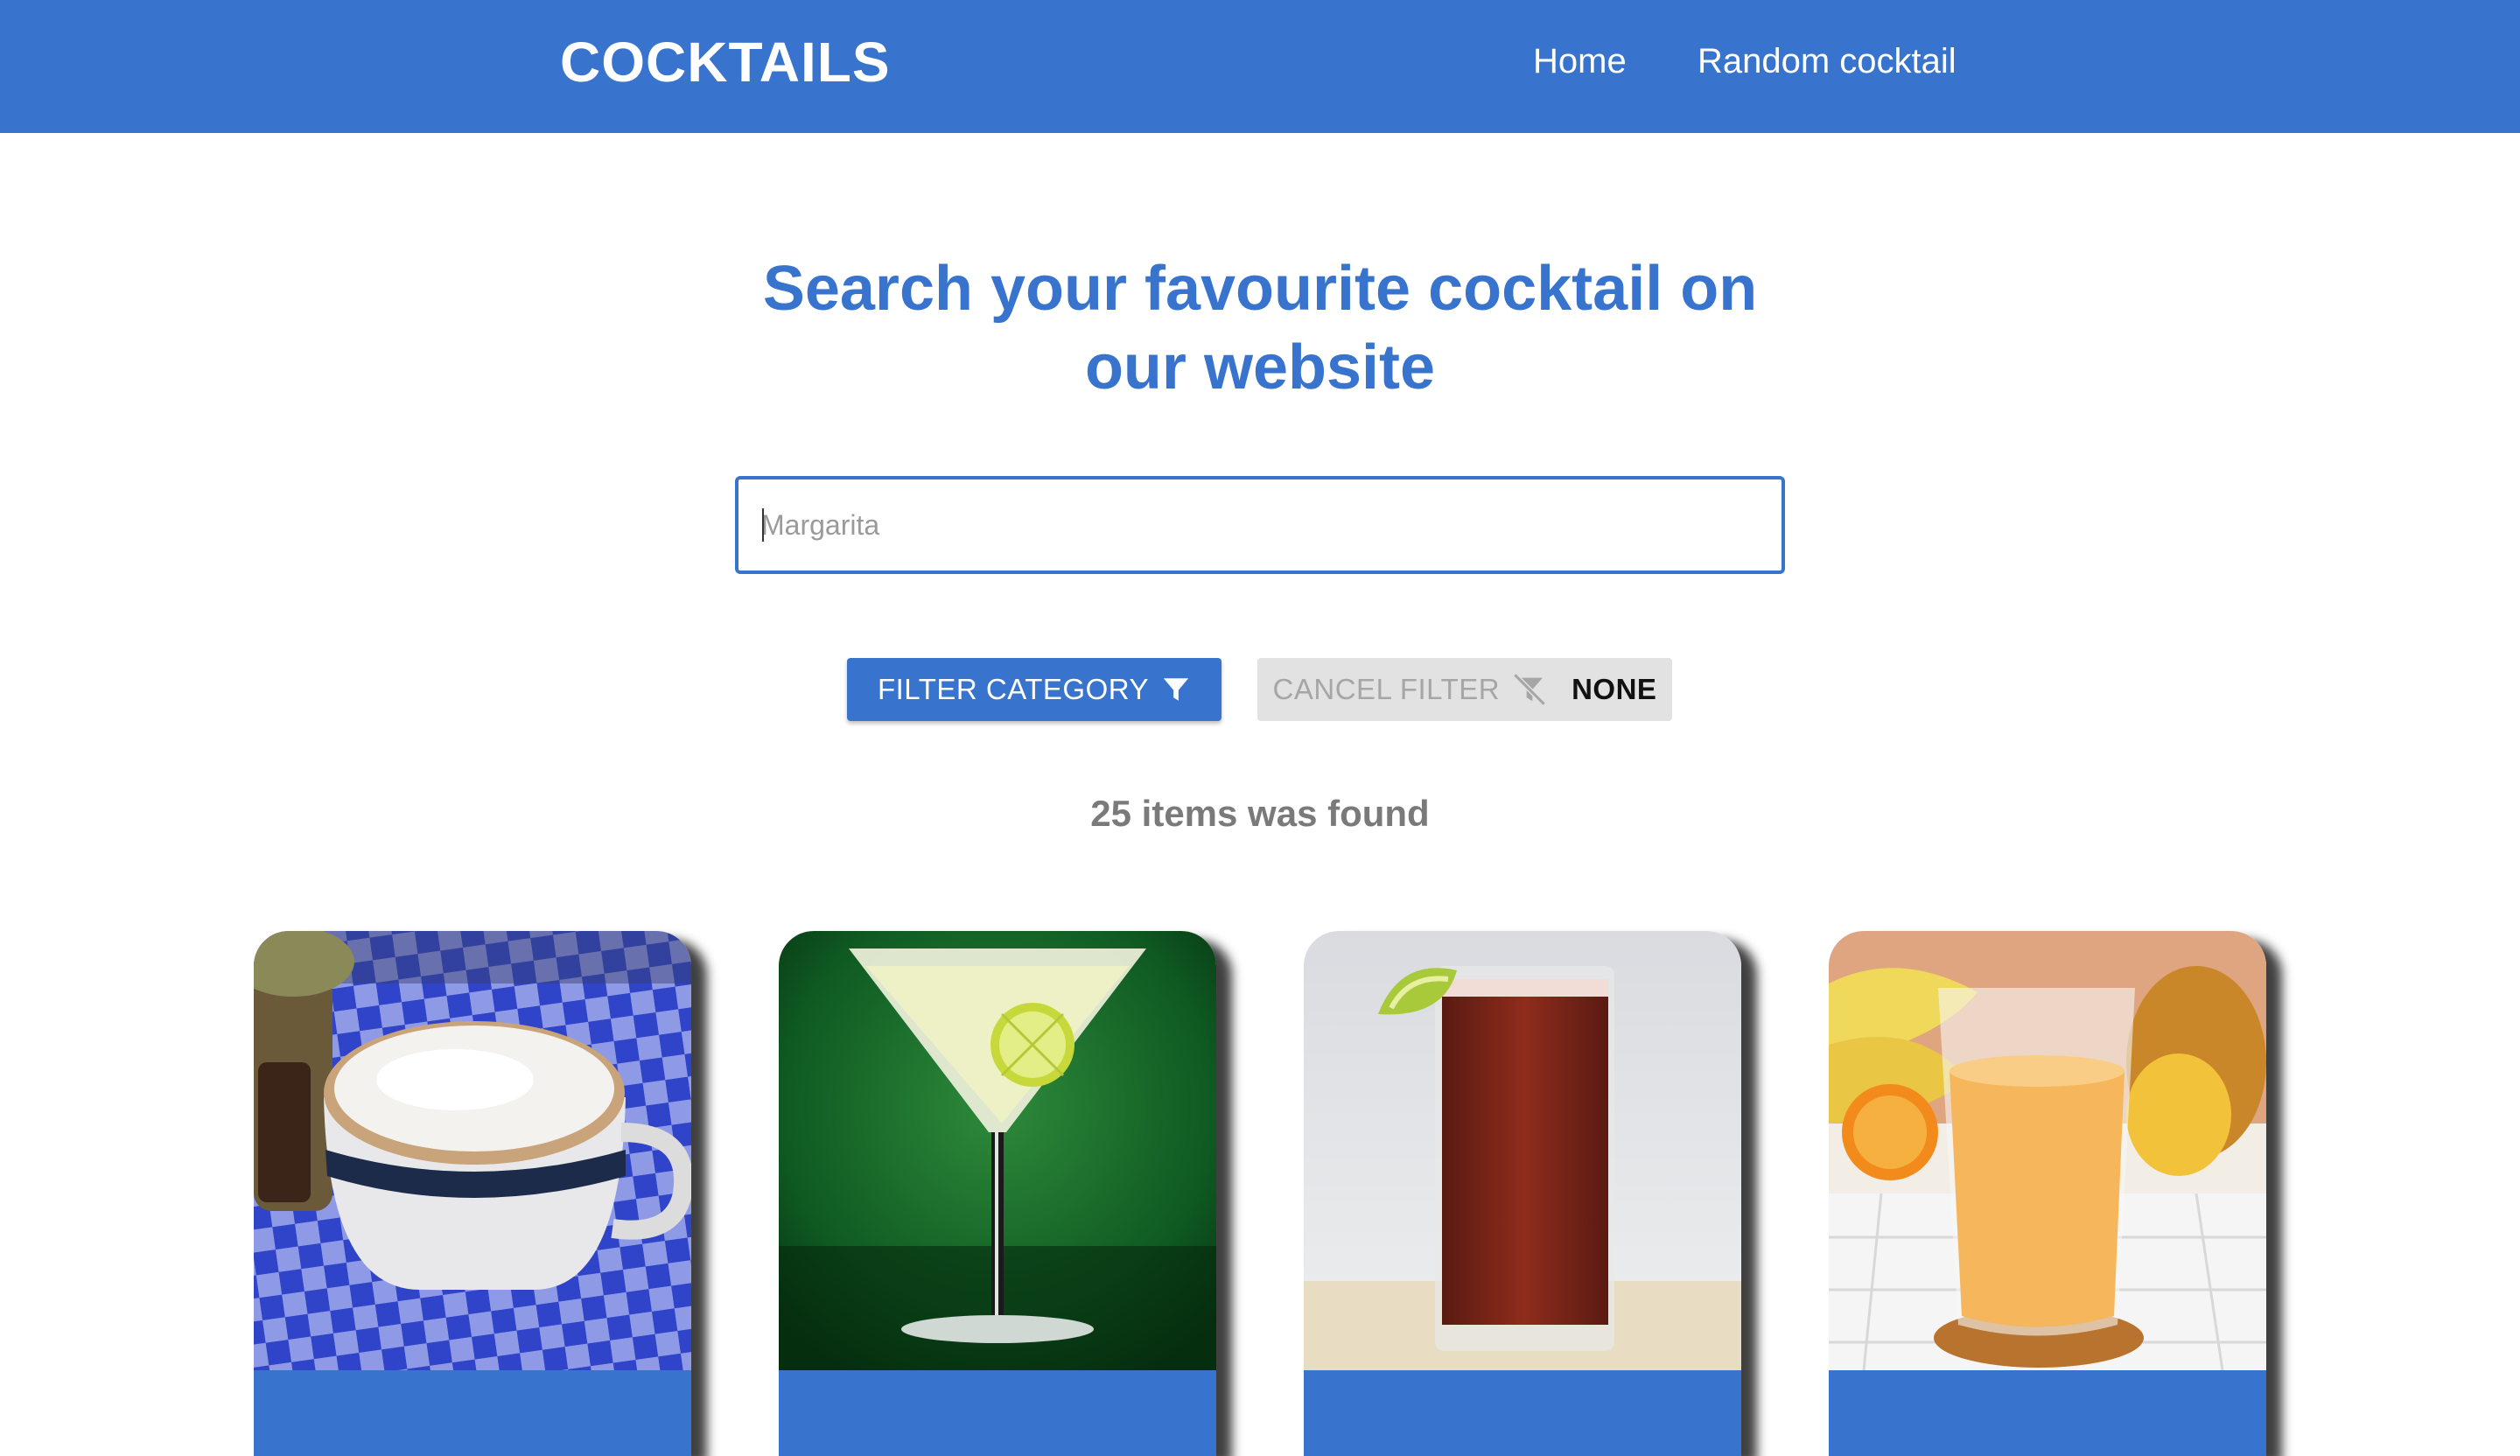 Image resolution: width=2520 pixels, height=1456 pixels. Describe the element at coordinates (2047, 1150) in the screenshot. I see `cocktail-image-orange-juice` at that location.